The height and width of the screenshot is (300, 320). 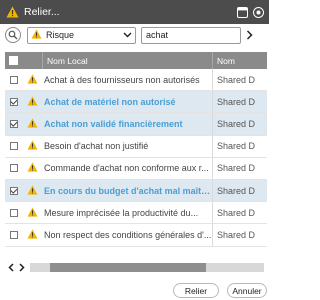 I want to click on select-all-checkbox, so click(x=13, y=60).